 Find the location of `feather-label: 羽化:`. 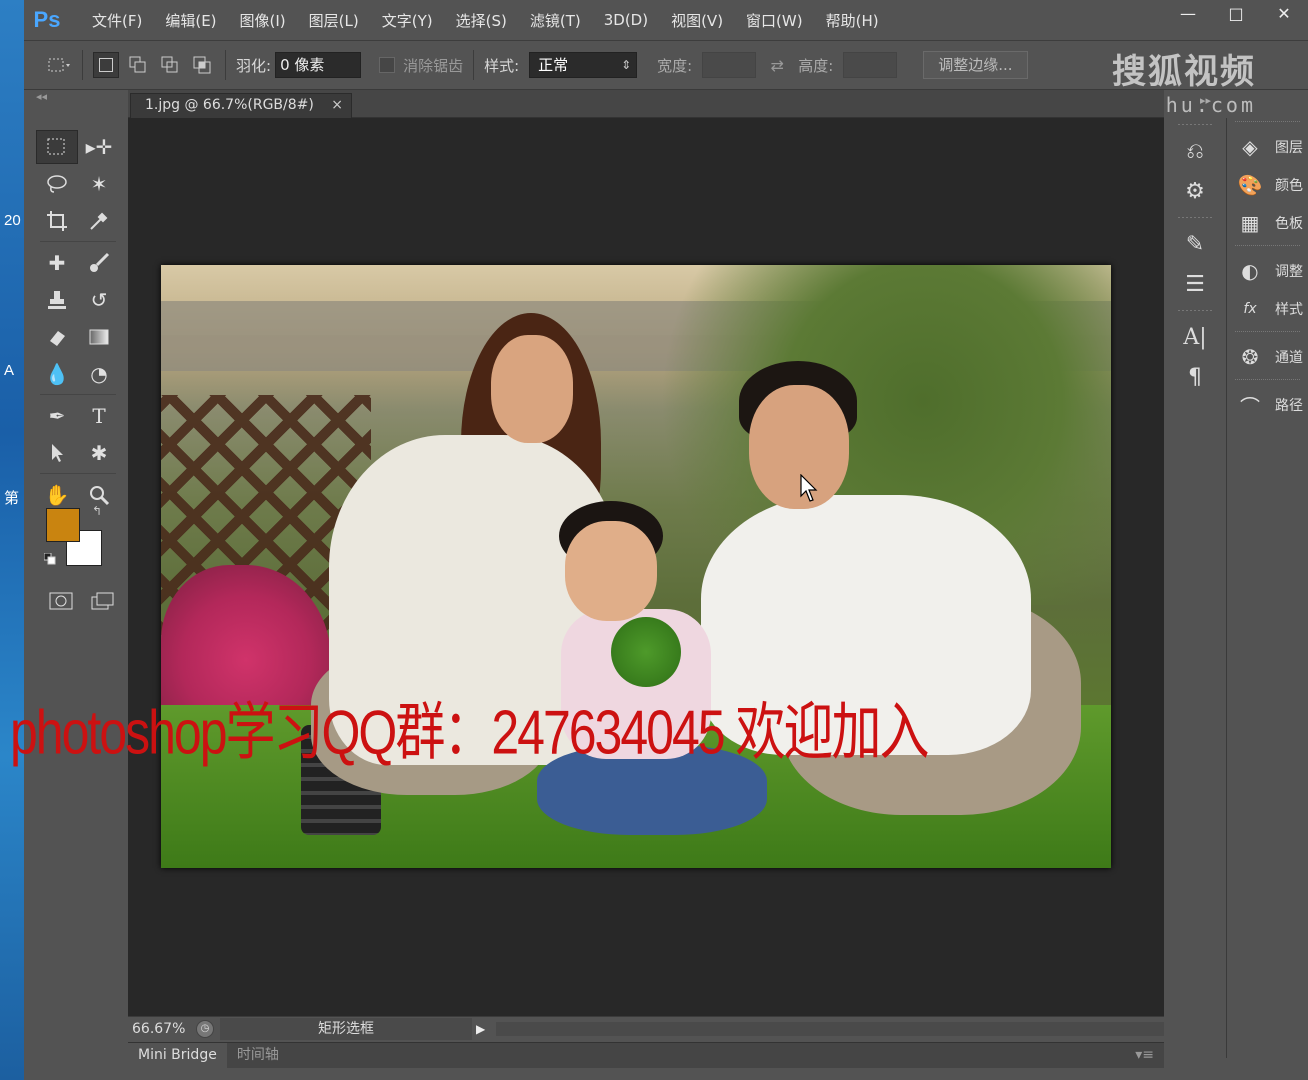

feather-label: 羽化: is located at coordinates (254, 65).